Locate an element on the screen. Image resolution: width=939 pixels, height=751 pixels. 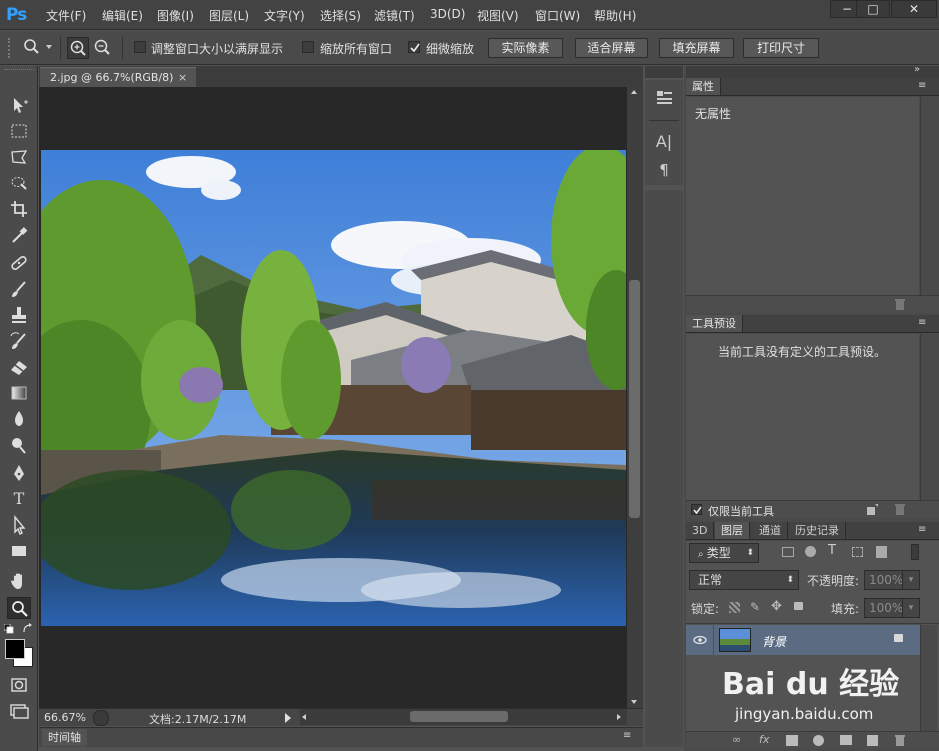
swap-colors-icon is located at coordinates (27, 628).